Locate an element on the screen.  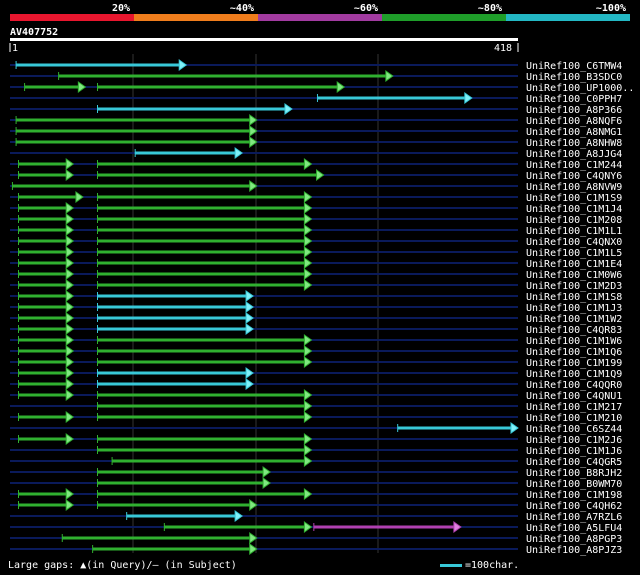
hit-row: UniRef100_C6TMW4 is located at coordinates (316, 65).